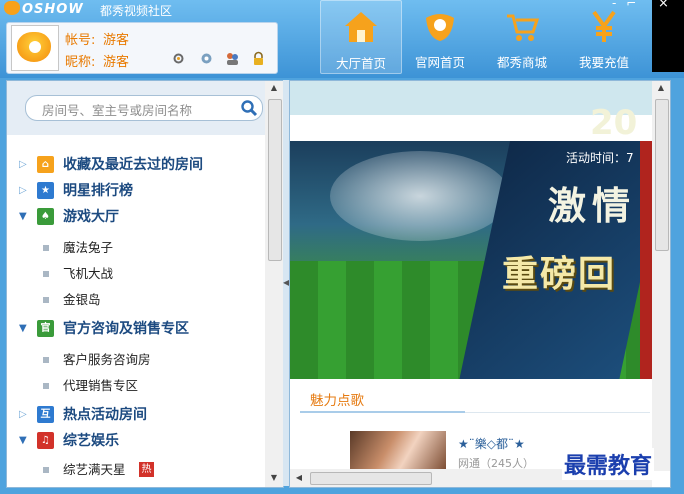  What do you see at coordinates (646, 260) in the screenshot?
I see `banner-red-stripe` at bounding box center [646, 260].